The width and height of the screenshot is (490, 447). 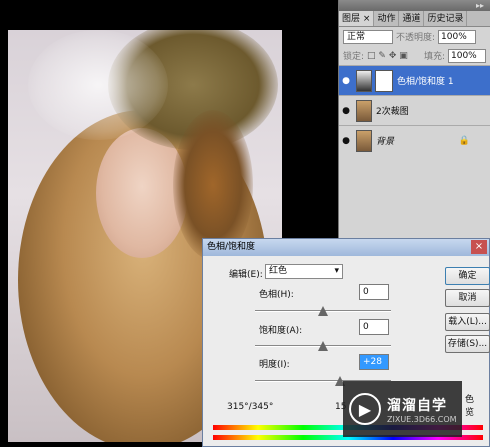 What do you see at coordinates (354, 57) in the screenshot?
I see `lock-label: 锁定:` at bounding box center [354, 57].